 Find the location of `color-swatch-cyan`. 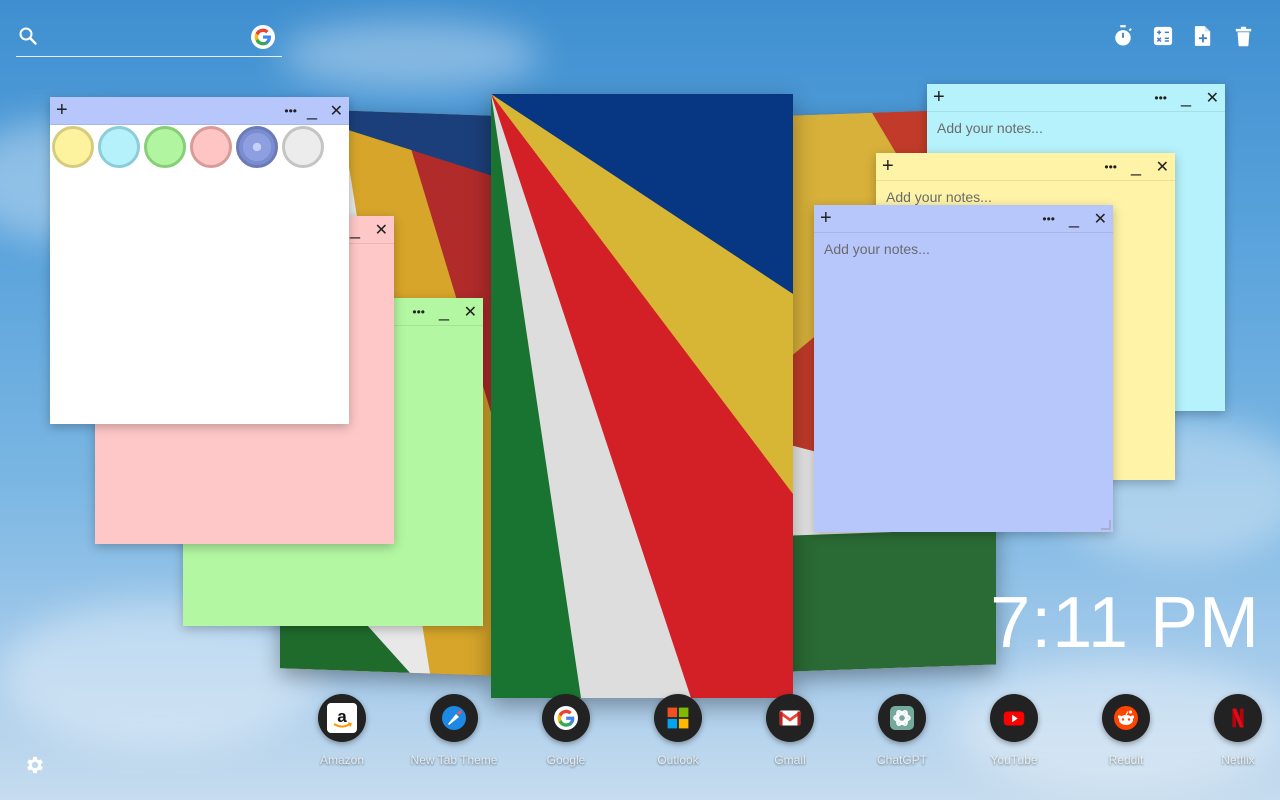

color-swatch-cyan is located at coordinates (119, 147).